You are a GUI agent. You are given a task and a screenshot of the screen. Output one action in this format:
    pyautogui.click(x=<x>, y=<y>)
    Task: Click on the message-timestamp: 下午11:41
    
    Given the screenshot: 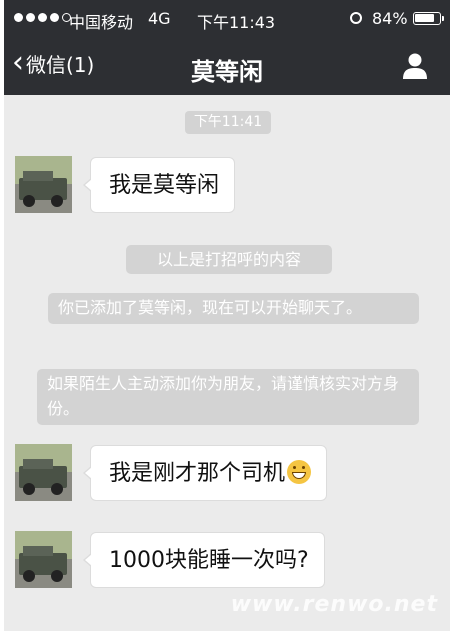 What is the action you would take?
    pyautogui.click(x=228, y=122)
    